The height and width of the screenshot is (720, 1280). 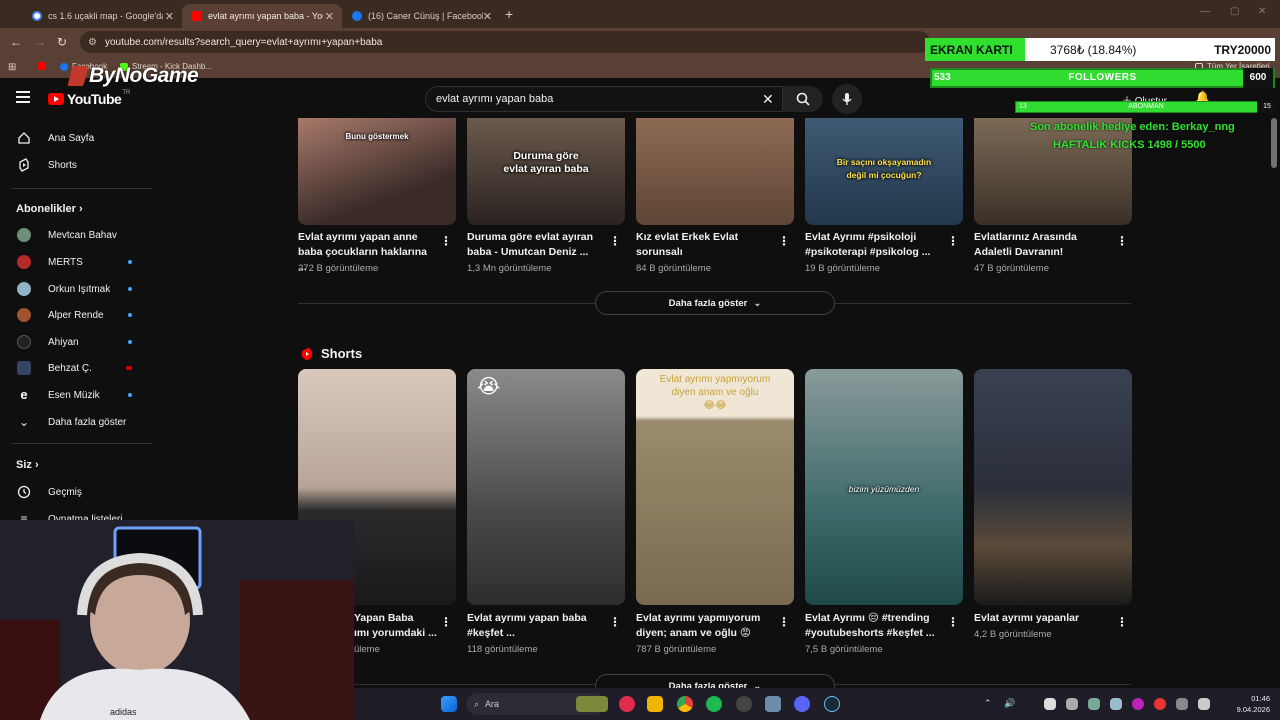 I want to click on sidebar-item-sub: e Esen Müzik, so click(x=76, y=395).